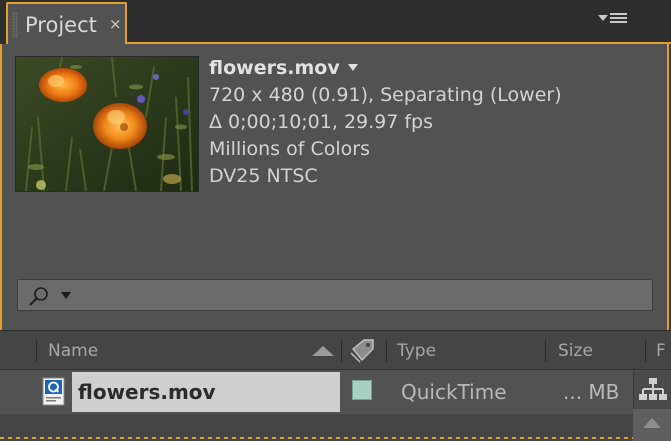  I want to click on label-tag-icon, so click(362, 351).